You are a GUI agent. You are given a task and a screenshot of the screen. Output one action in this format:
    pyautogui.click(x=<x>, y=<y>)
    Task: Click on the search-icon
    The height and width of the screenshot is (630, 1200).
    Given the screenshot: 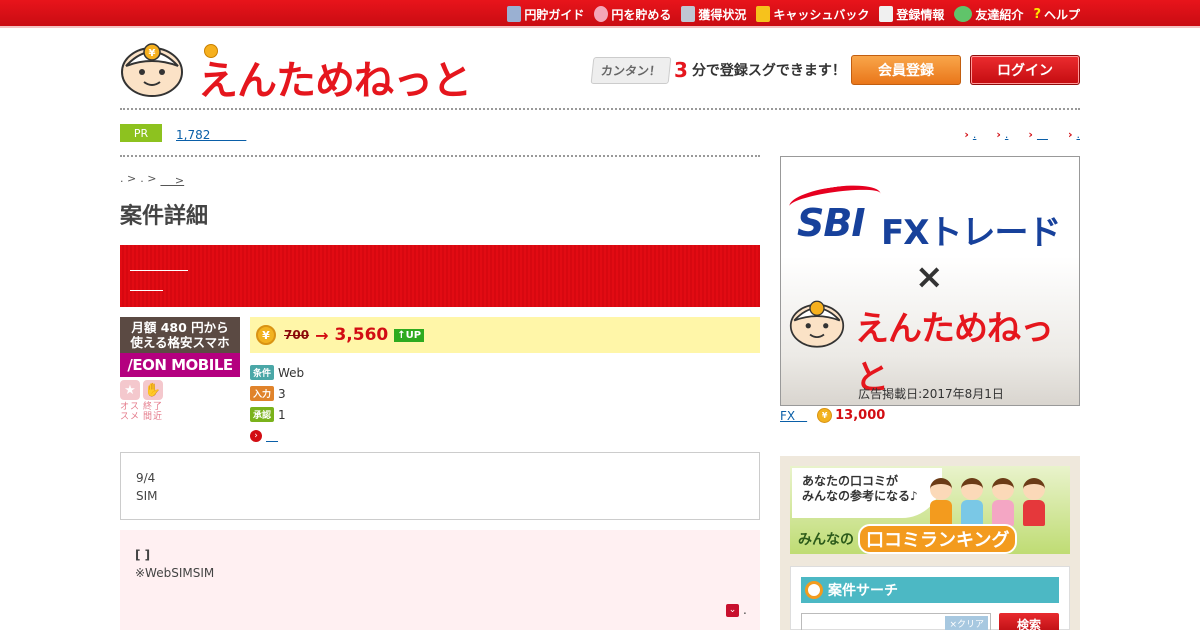 What is the action you would take?
    pyautogui.click(x=814, y=590)
    